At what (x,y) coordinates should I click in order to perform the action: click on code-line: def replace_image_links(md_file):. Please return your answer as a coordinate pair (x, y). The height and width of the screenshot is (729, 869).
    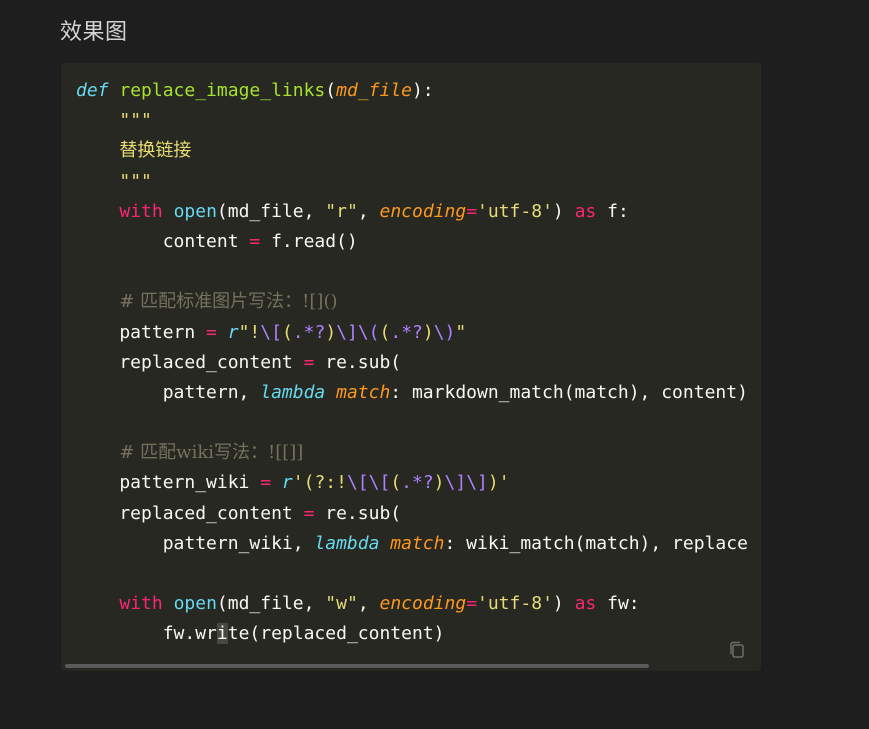
    Looking at the image, I should click on (412, 91).